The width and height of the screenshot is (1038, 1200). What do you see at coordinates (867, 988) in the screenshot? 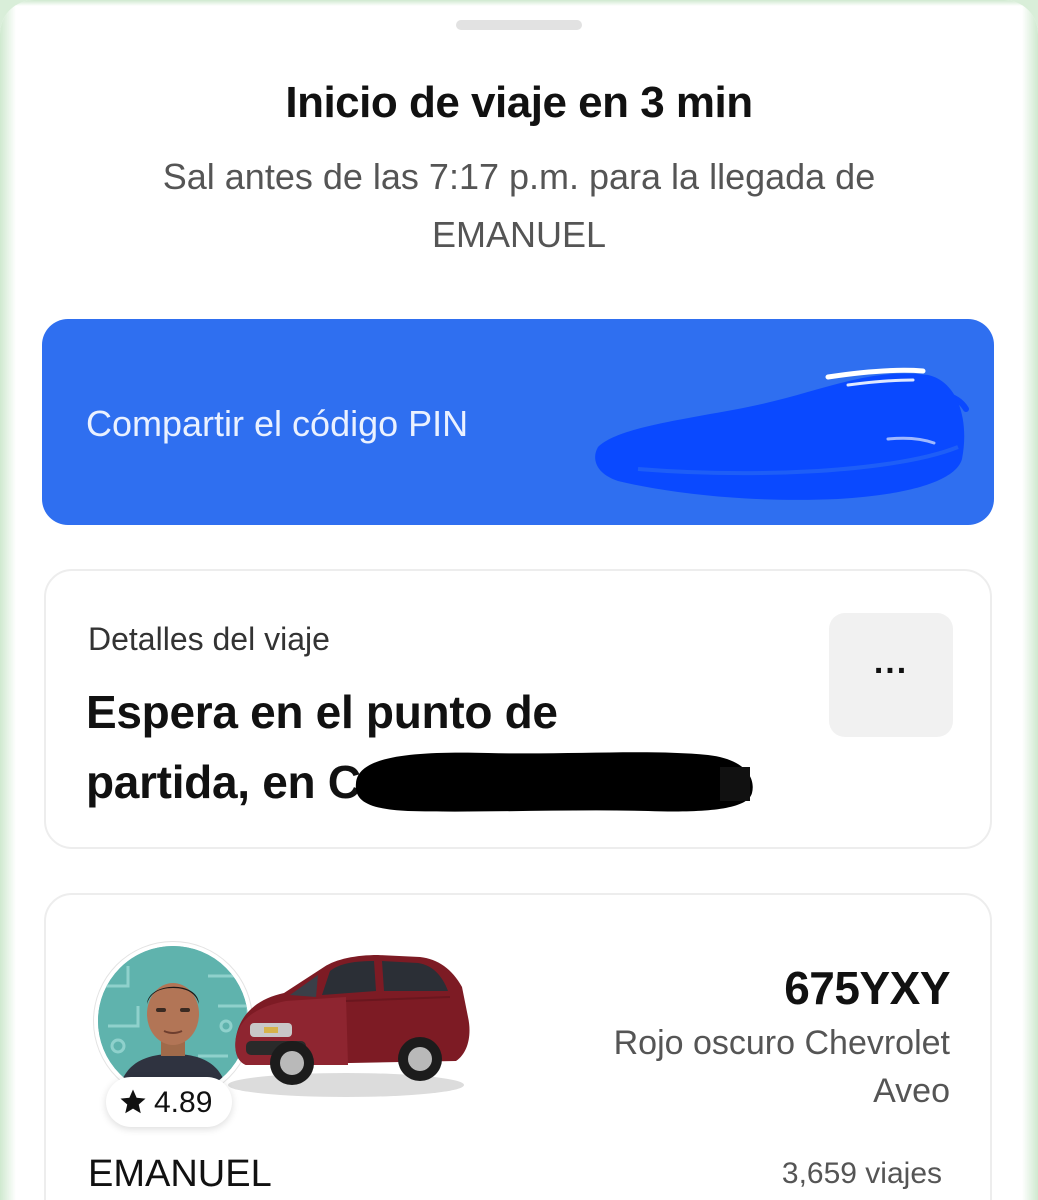
I see `license-plate: 675YXY` at bounding box center [867, 988].